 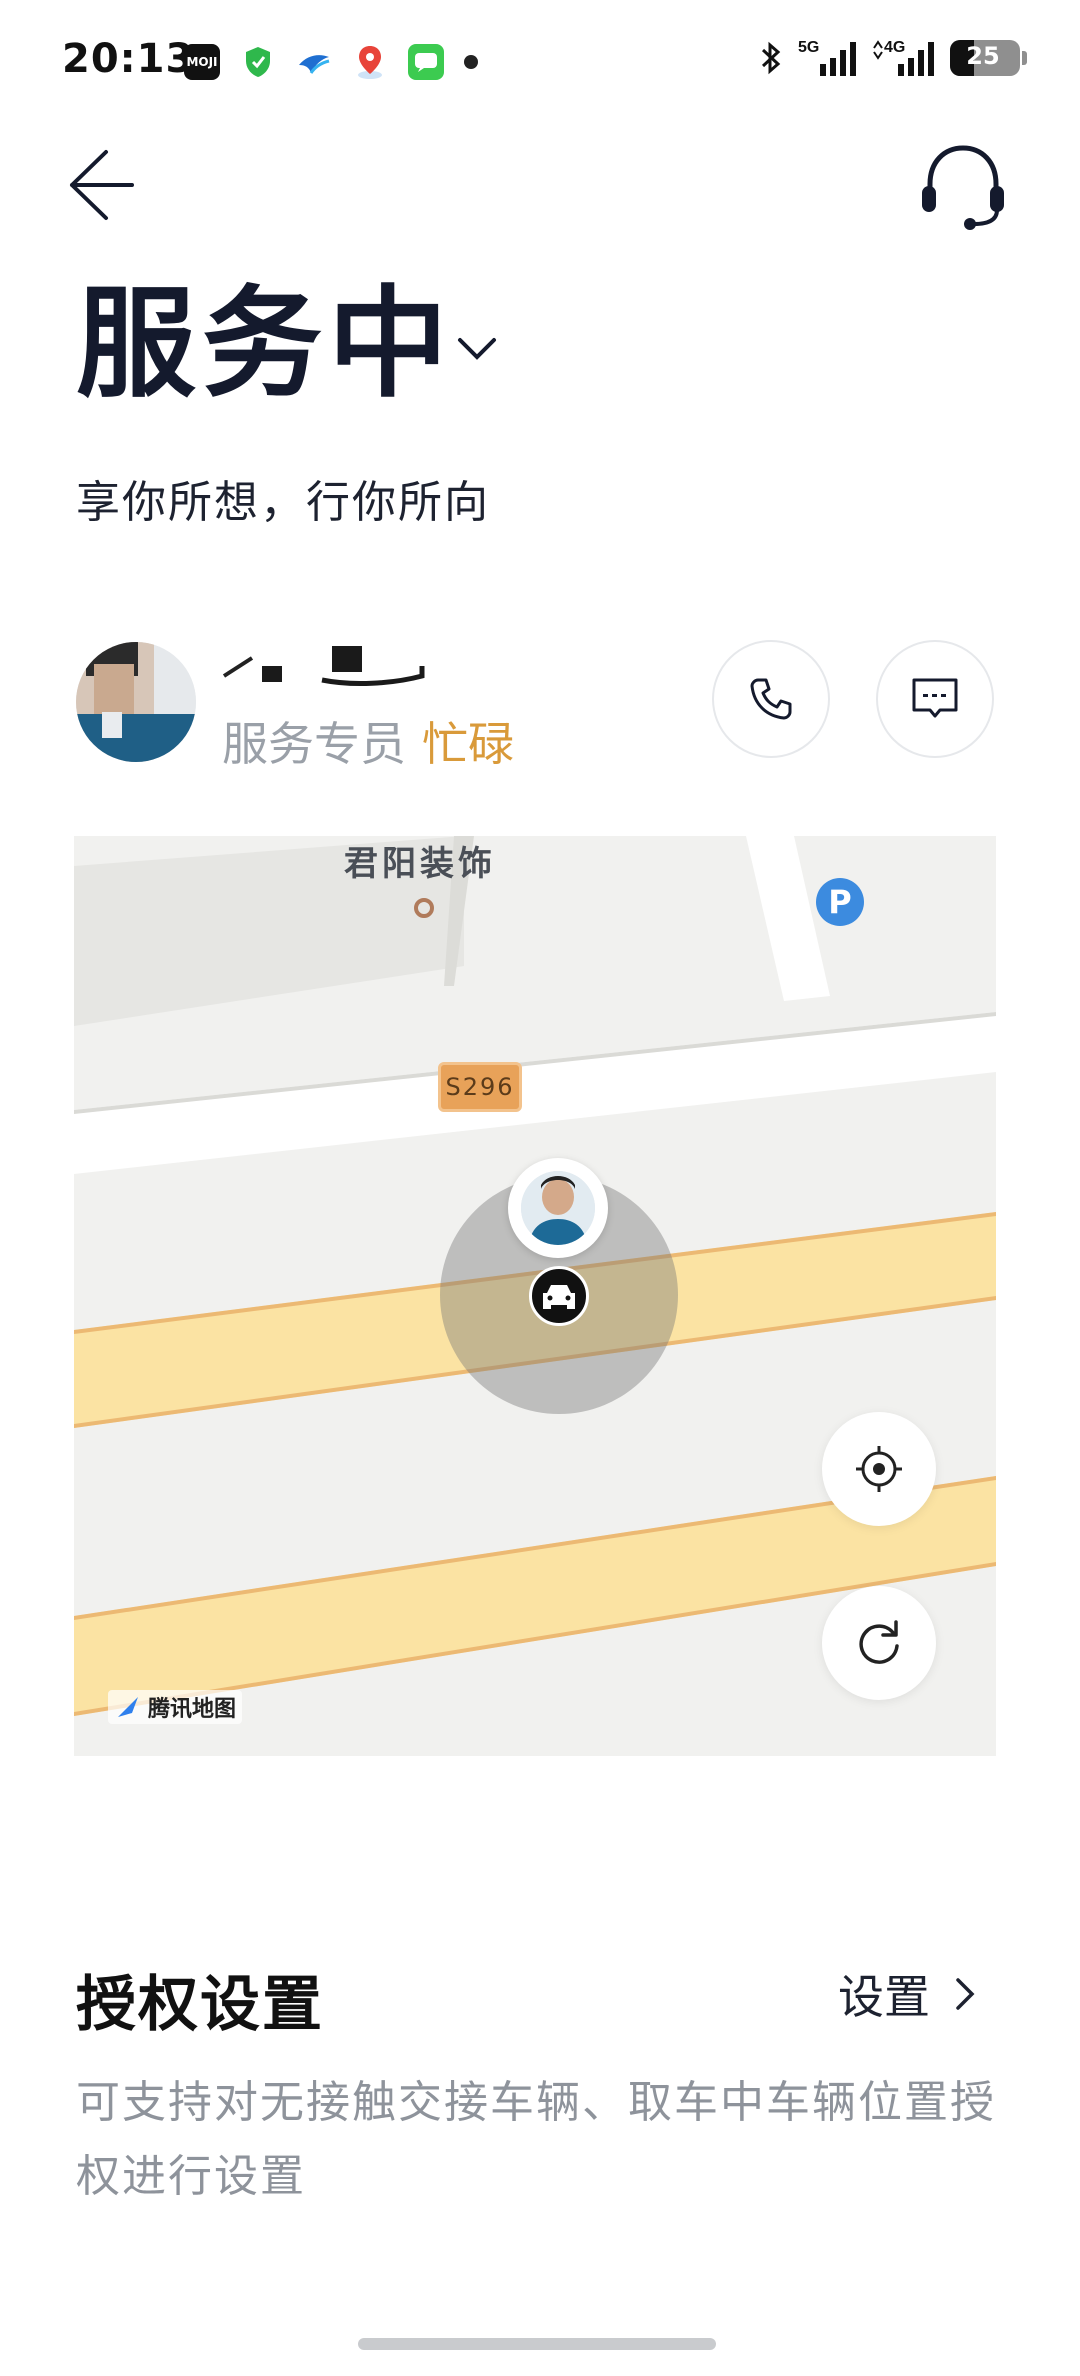 What do you see at coordinates (420, 864) in the screenshot?
I see `map-poi-label: 君阳装饰` at bounding box center [420, 864].